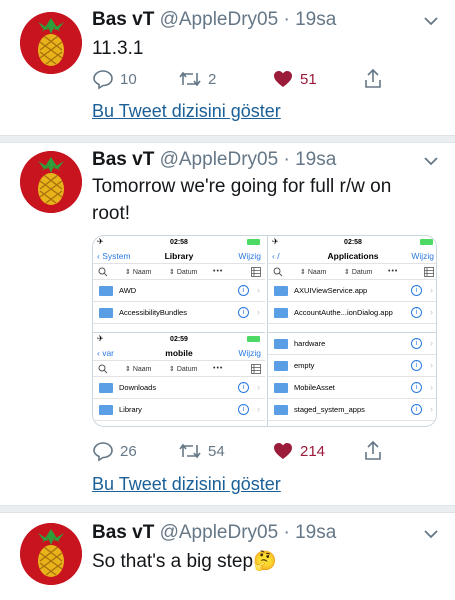 The width and height of the screenshot is (455, 600). What do you see at coordinates (343, 312) in the screenshot?
I see `file-name: AccountAuthe...ionDialog.app` at bounding box center [343, 312].